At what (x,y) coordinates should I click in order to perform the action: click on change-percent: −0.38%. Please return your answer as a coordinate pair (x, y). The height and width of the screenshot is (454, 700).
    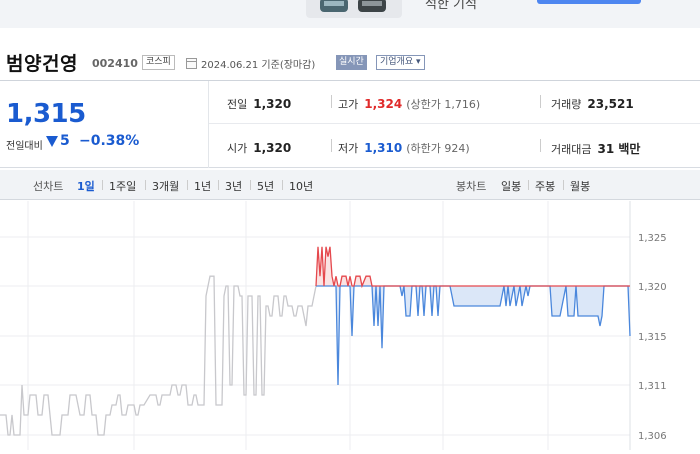
    Looking at the image, I should click on (109, 141).